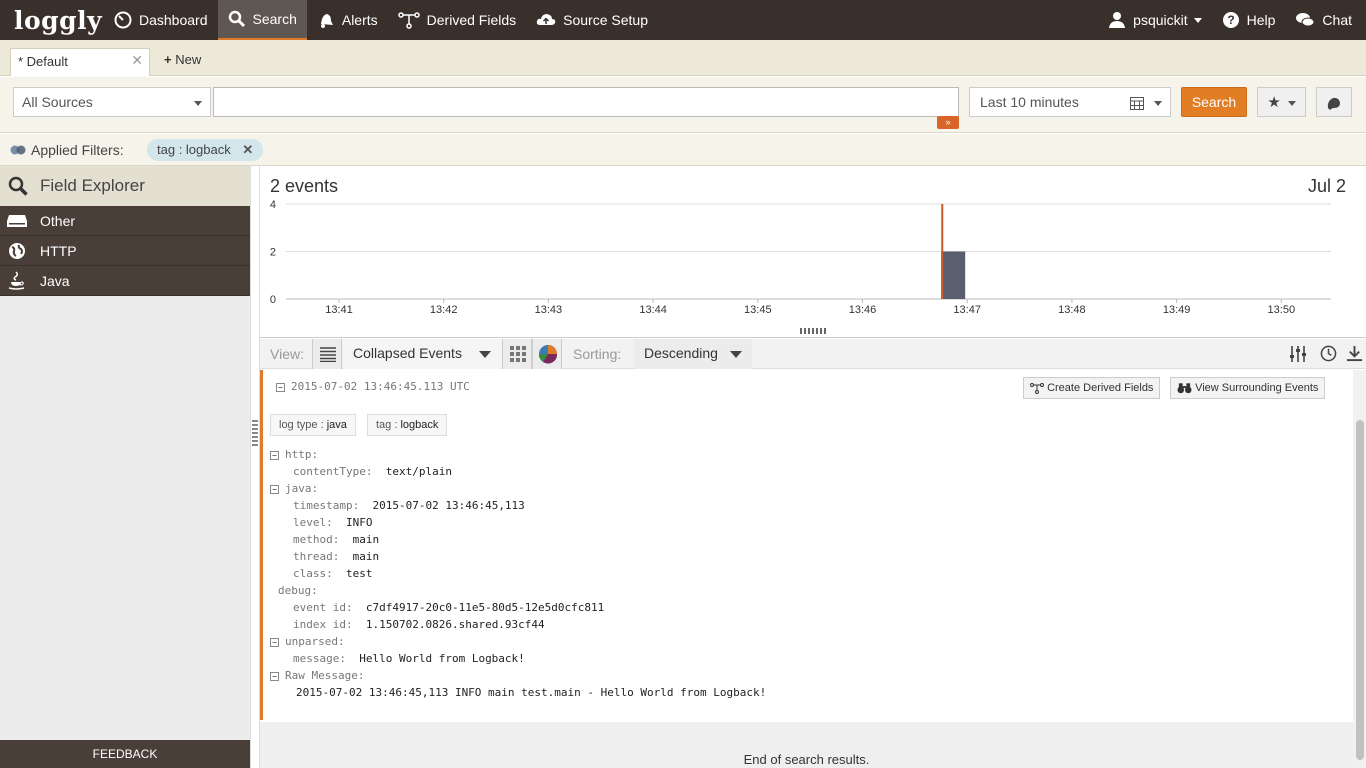 The width and height of the screenshot is (1366, 768). Describe the element at coordinates (17, 280) in the screenshot. I see `java-cup-icon` at that location.